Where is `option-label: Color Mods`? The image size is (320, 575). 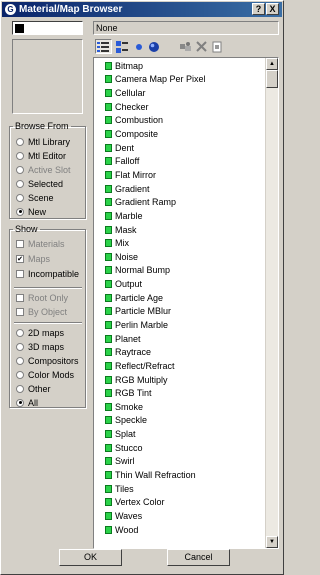 option-label: Color Mods is located at coordinates (51, 374).